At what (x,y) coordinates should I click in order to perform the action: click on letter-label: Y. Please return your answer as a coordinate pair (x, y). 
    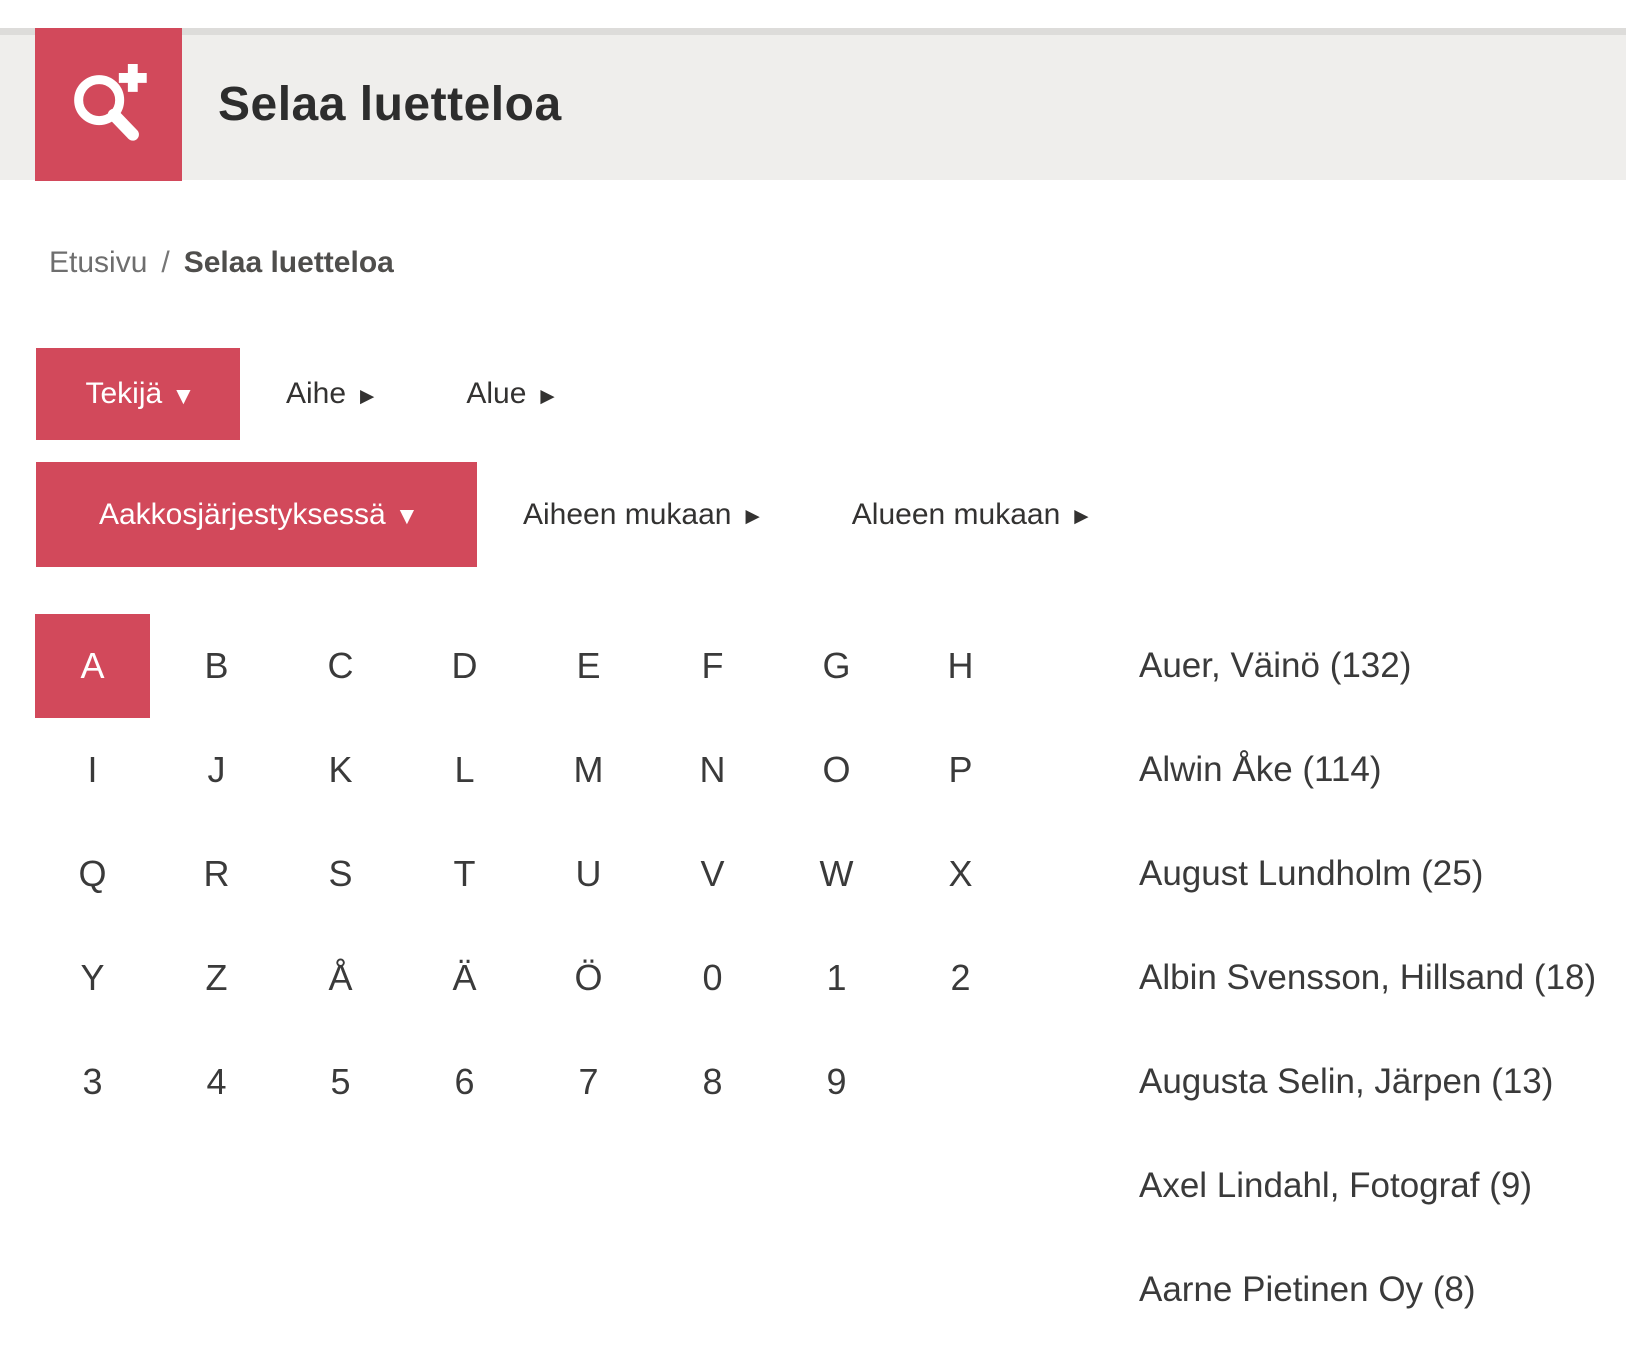
    Looking at the image, I should click on (92, 977).